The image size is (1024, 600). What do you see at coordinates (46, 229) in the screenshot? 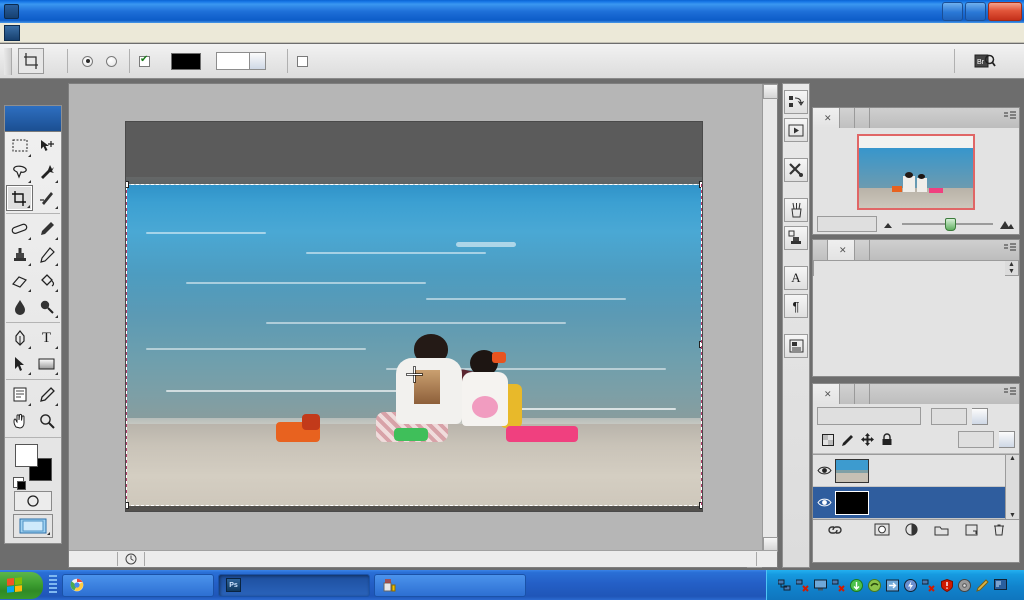
I see `brush-tool` at bounding box center [46, 229].